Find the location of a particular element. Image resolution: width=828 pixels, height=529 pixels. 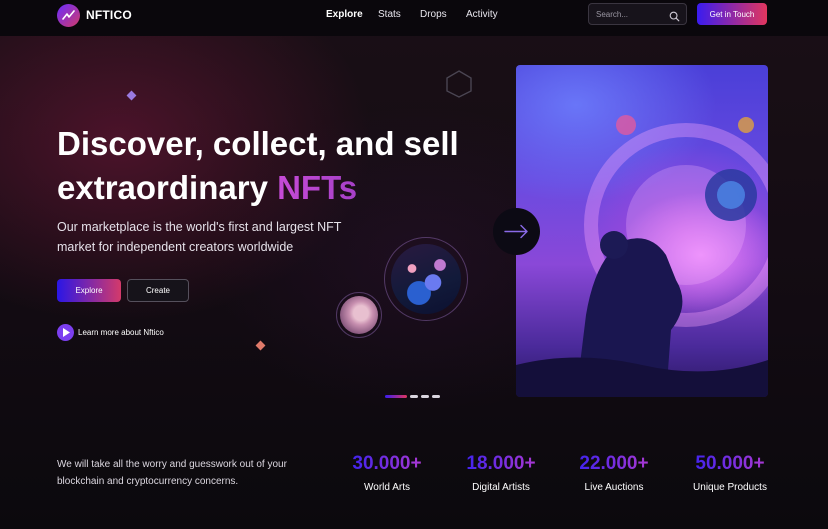

search-icon is located at coordinates (674, 18).